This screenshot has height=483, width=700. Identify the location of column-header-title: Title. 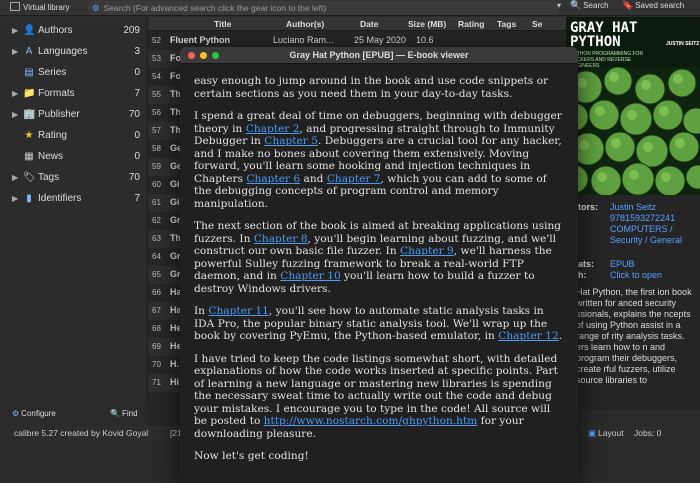
(222, 24).